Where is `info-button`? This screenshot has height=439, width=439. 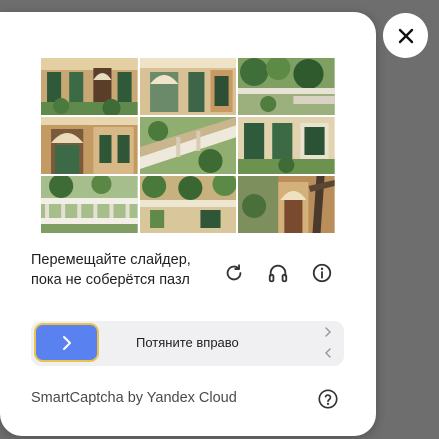 info-button is located at coordinates (322, 273).